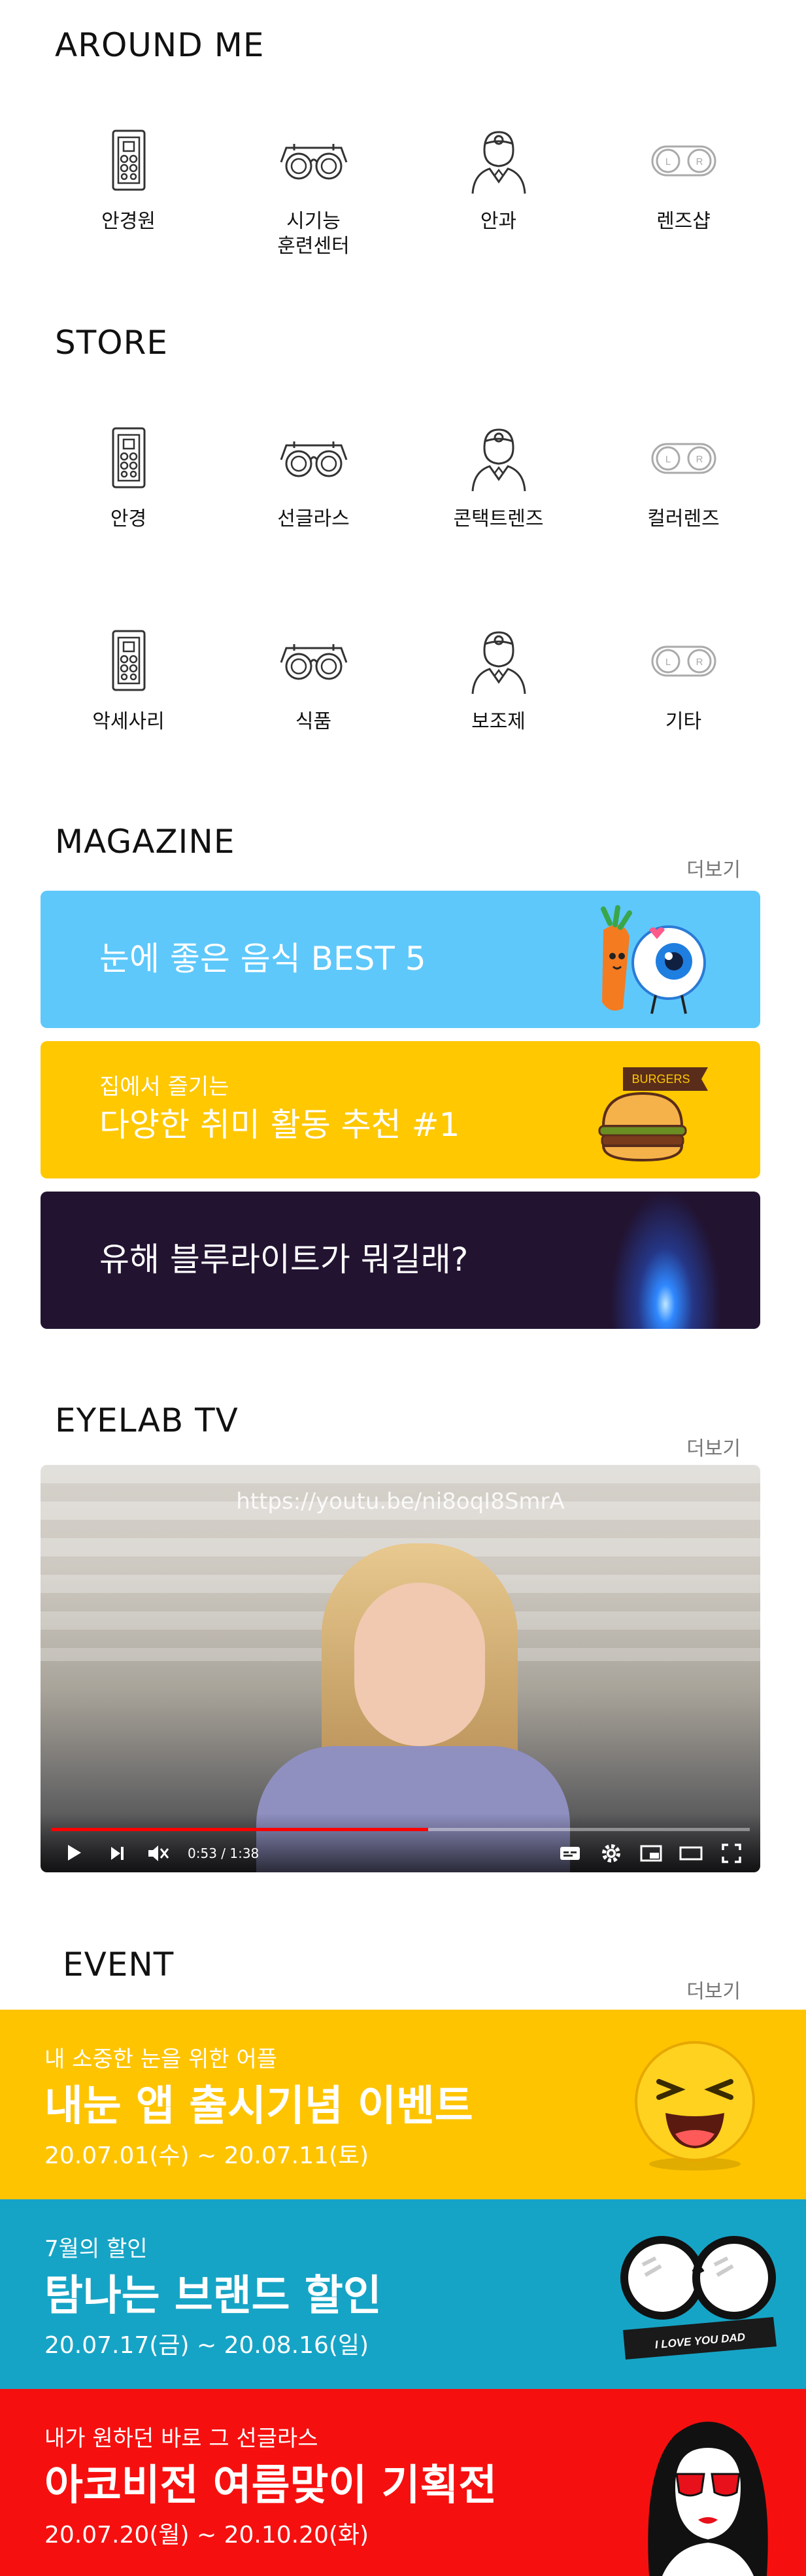 This screenshot has width=806, height=2576. I want to click on around-item-optician: 안경원, so click(129, 192).